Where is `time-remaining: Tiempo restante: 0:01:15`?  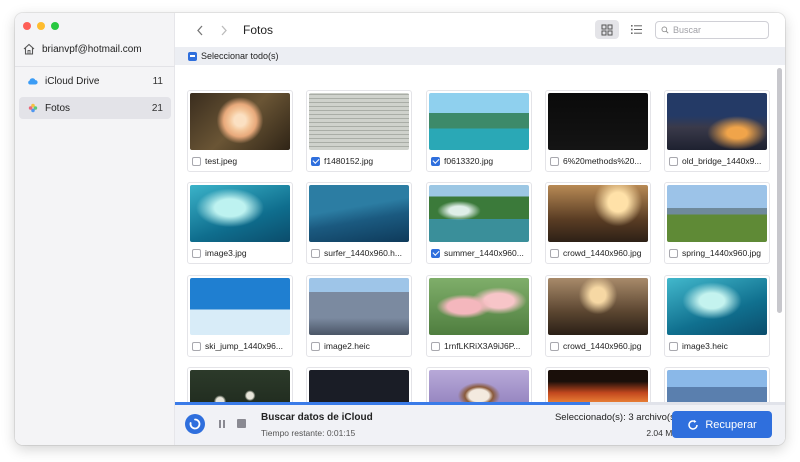
time-remaining: Tiempo restante: 0:01:15 is located at coordinates (308, 433).